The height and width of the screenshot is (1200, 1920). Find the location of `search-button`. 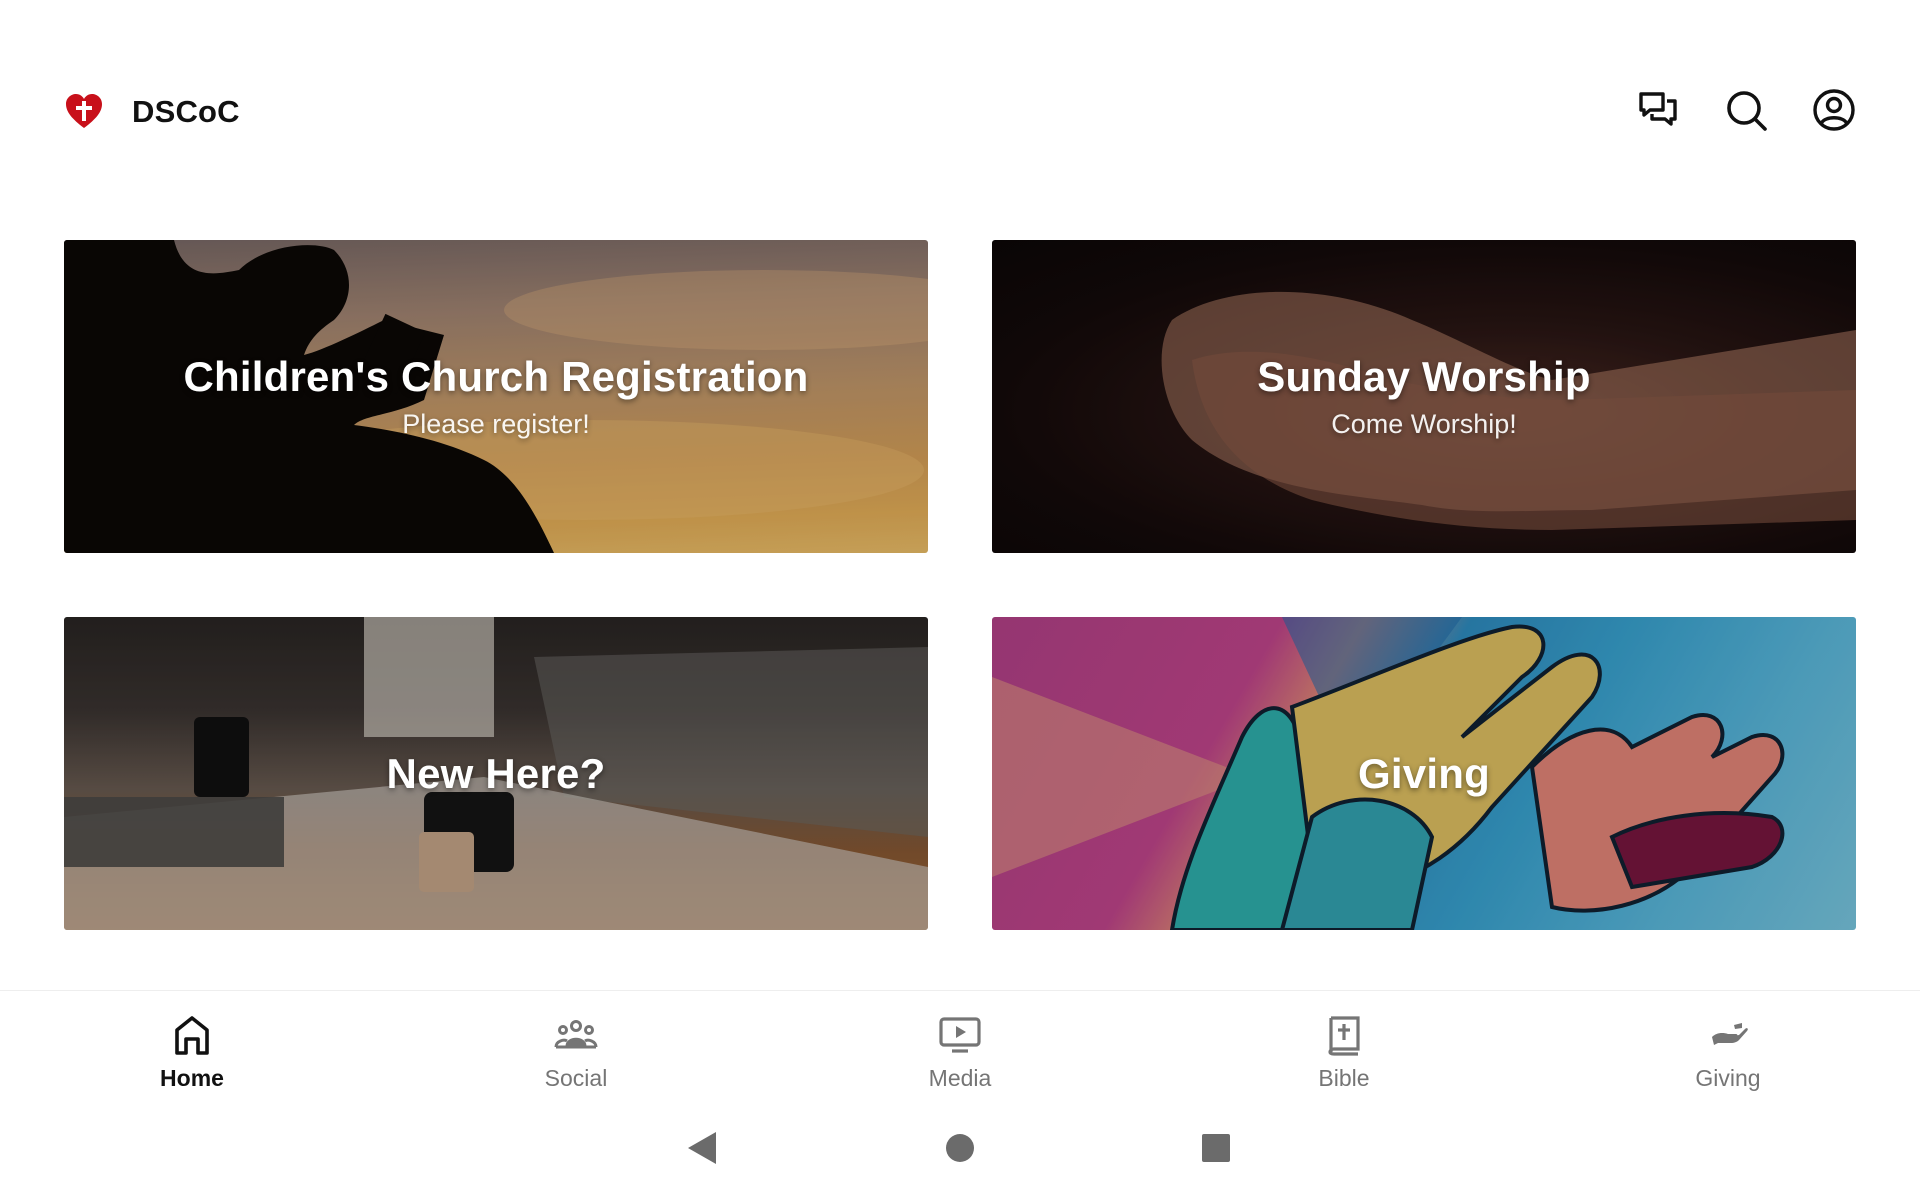

search-button is located at coordinates (1746, 112).